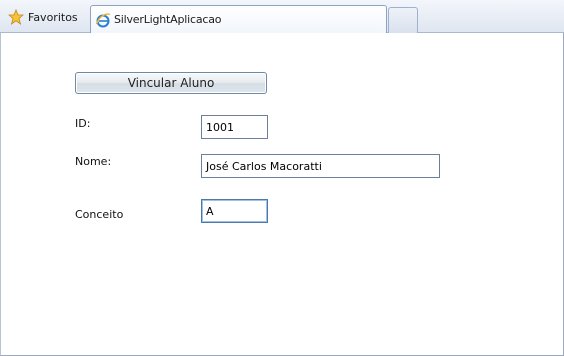 The image size is (564, 356). What do you see at coordinates (238, 19) in the screenshot?
I see `tab-silverlight-app: SilverLightAplicacao` at bounding box center [238, 19].